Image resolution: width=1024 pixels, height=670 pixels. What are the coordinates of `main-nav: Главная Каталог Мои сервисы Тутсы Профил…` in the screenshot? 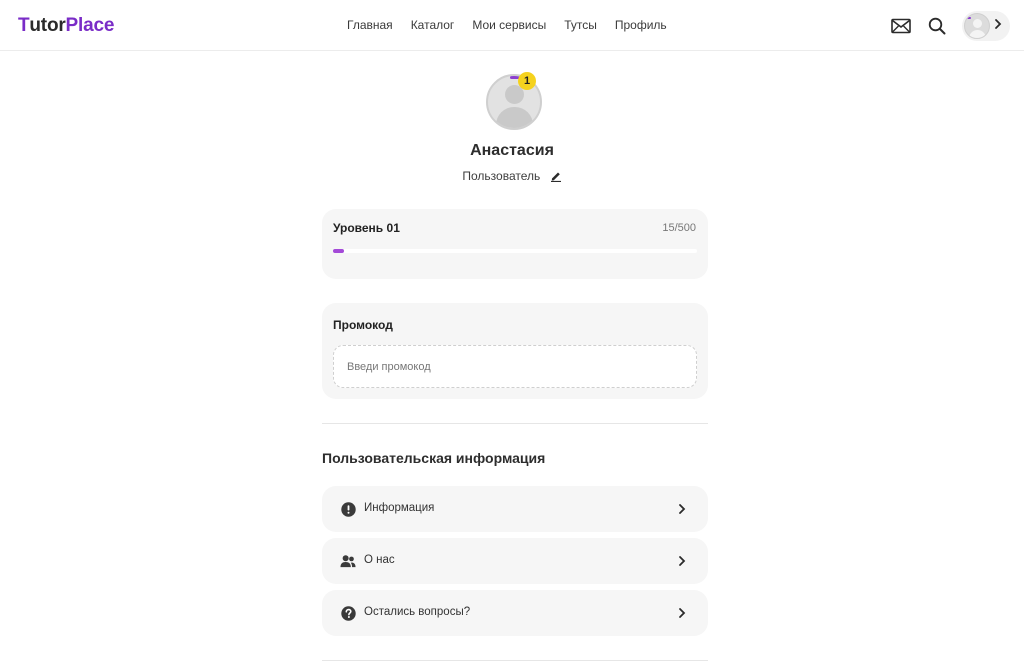 It's located at (507, 25).